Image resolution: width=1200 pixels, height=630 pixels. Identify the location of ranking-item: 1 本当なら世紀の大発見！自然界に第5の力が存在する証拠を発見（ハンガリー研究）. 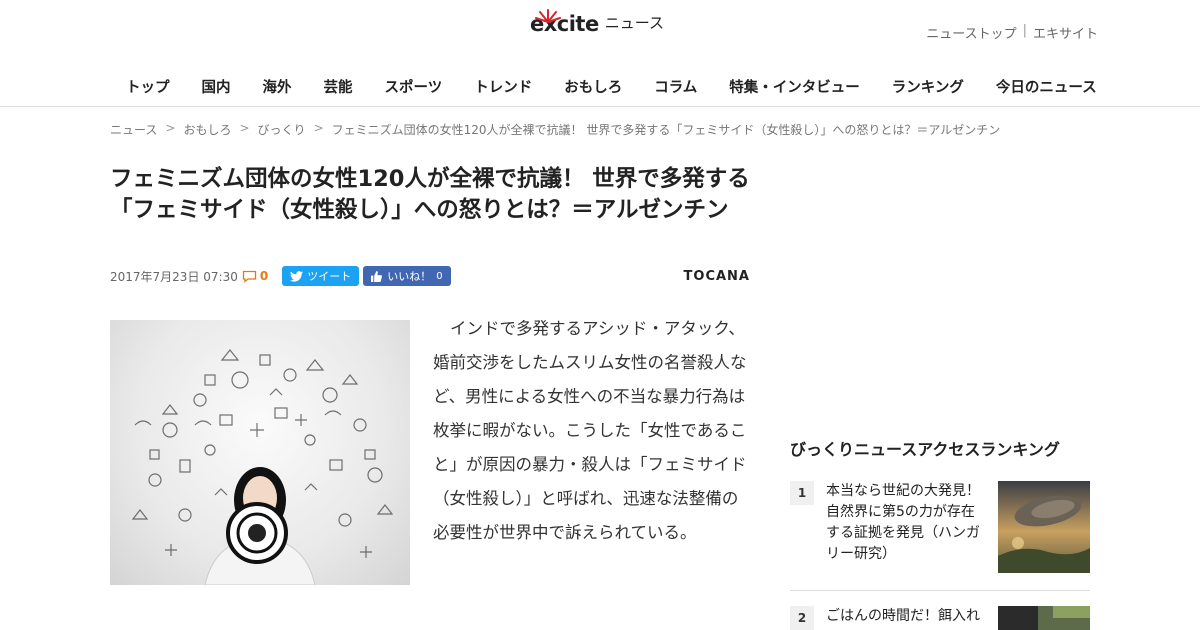
(940, 527).